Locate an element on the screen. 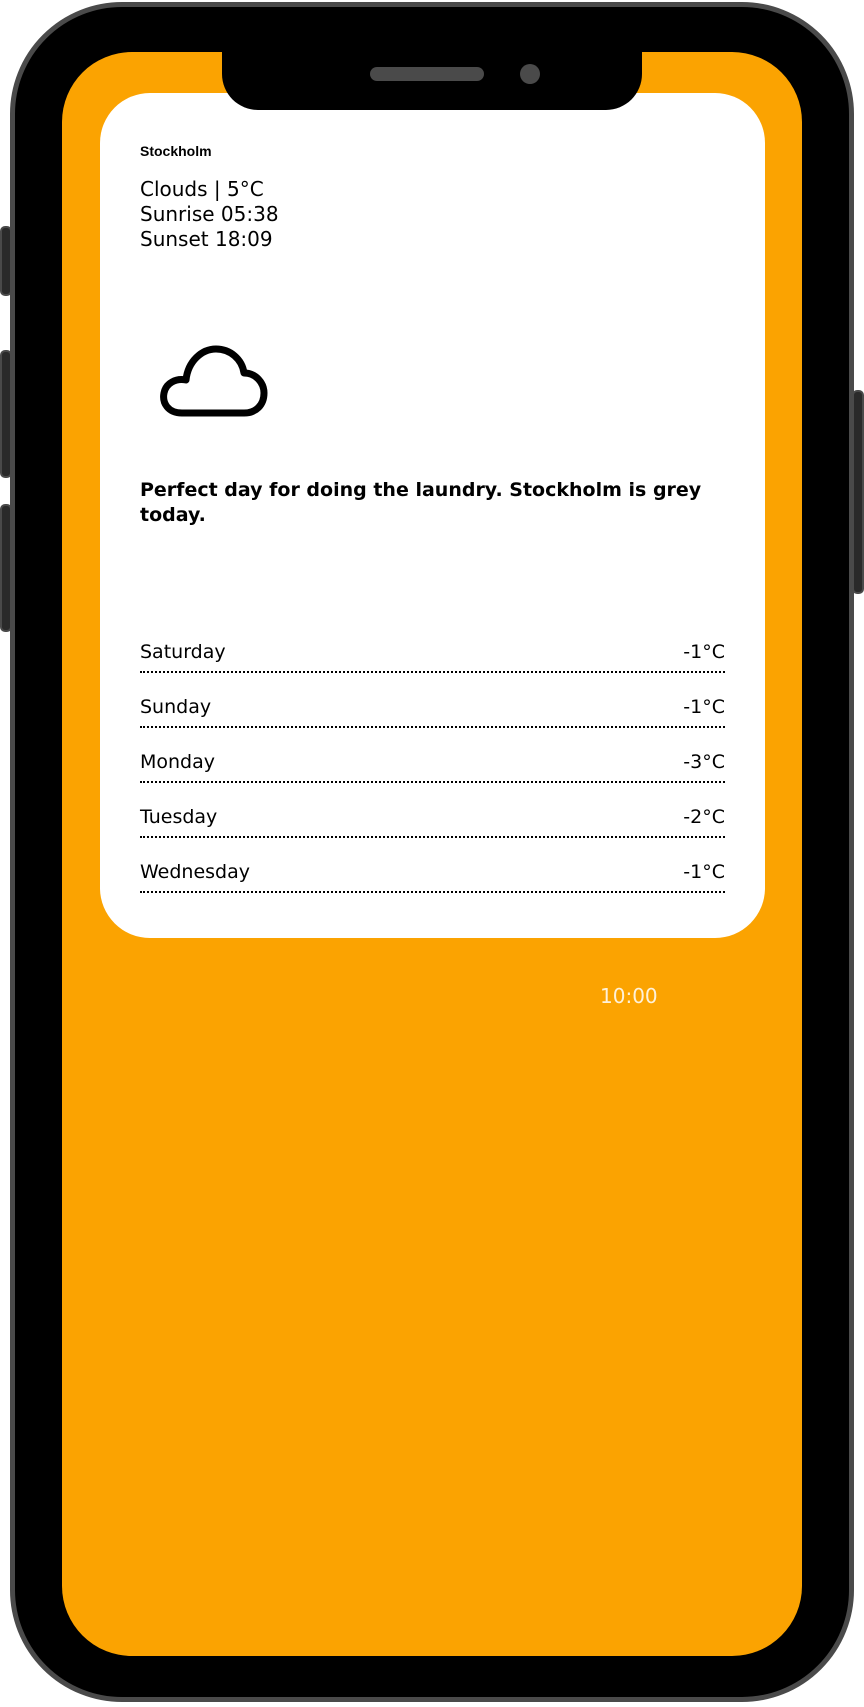  forecast-row: Sunday -1°C is located at coordinates (432, 700).